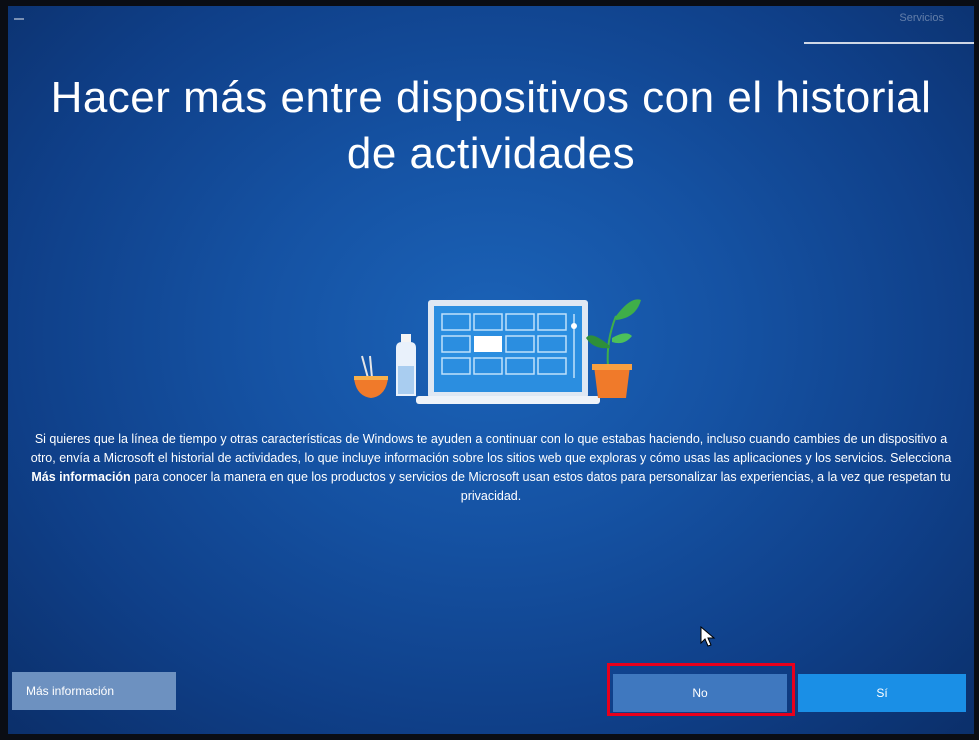 Image resolution: width=979 pixels, height=740 pixels. Describe the element at coordinates (81, 477) in the screenshot. I see `description-more-info-emphasis: Más información` at that location.